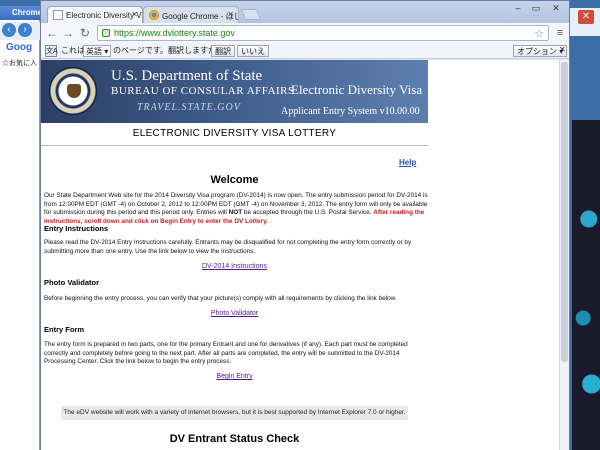 This screenshot has height=450, width=600. I want to click on background-forward-icon: ›, so click(25, 30).